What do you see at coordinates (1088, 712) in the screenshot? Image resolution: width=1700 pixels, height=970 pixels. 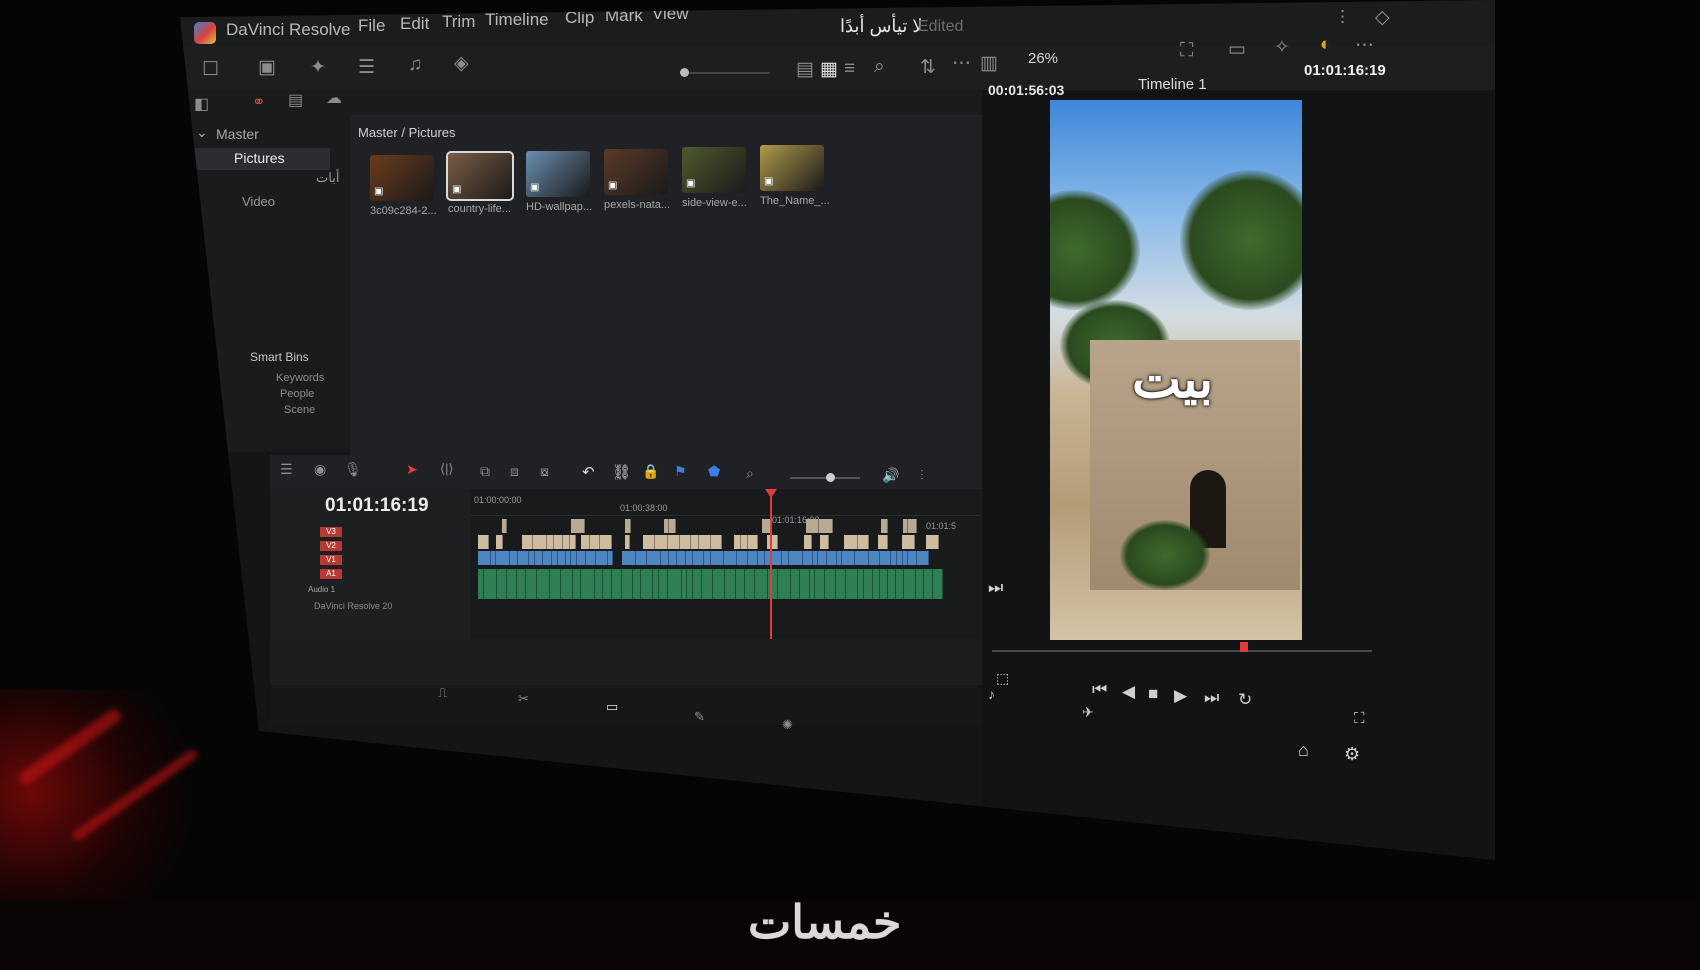 I see `deliver-icon: ✈` at bounding box center [1088, 712].